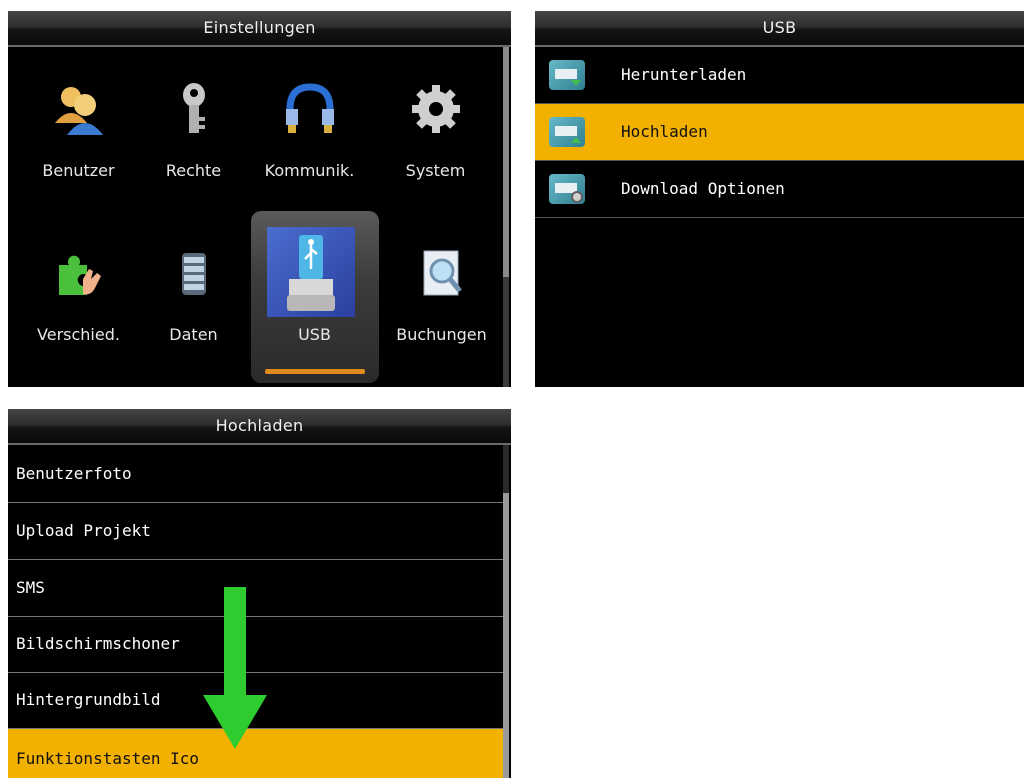 This screenshot has width=1024, height=778. What do you see at coordinates (779, 132) in the screenshot?
I see `usb-item-hochladen: Hochladen` at bounding box center [779, 132].